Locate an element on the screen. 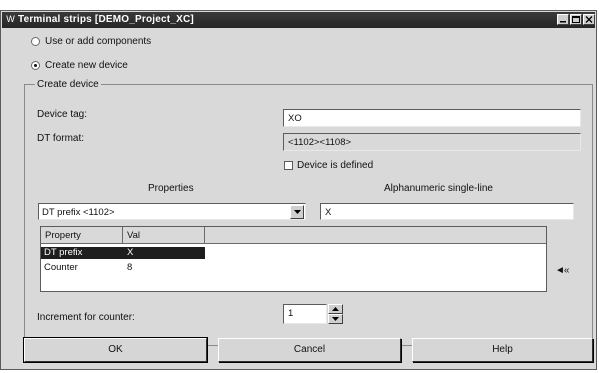 The image size is (599, 373). help-button: Help is located at coordinates (502, 350).